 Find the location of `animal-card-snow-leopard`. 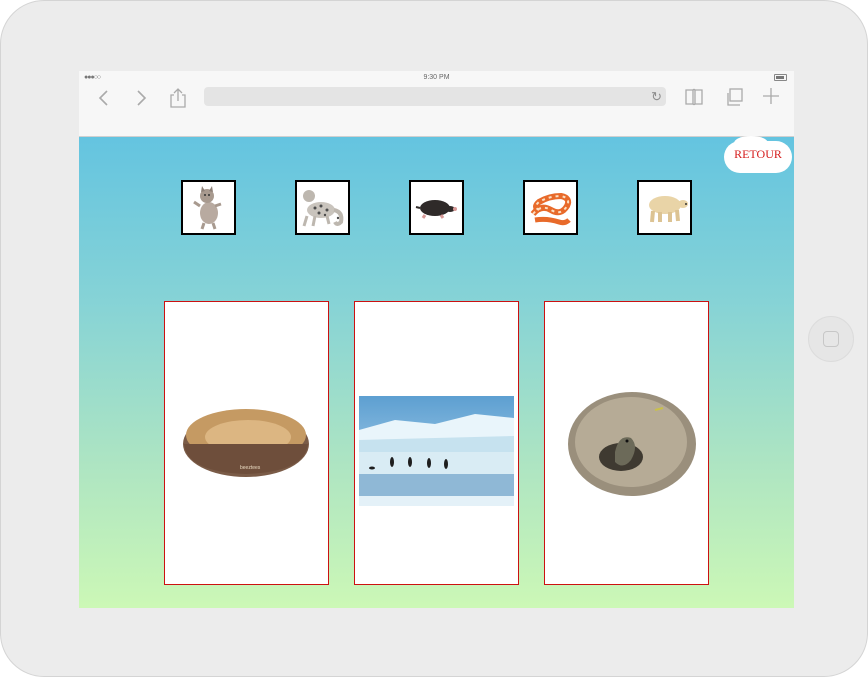

animal-card-snow-leopard is located at coordinates (322, 207).